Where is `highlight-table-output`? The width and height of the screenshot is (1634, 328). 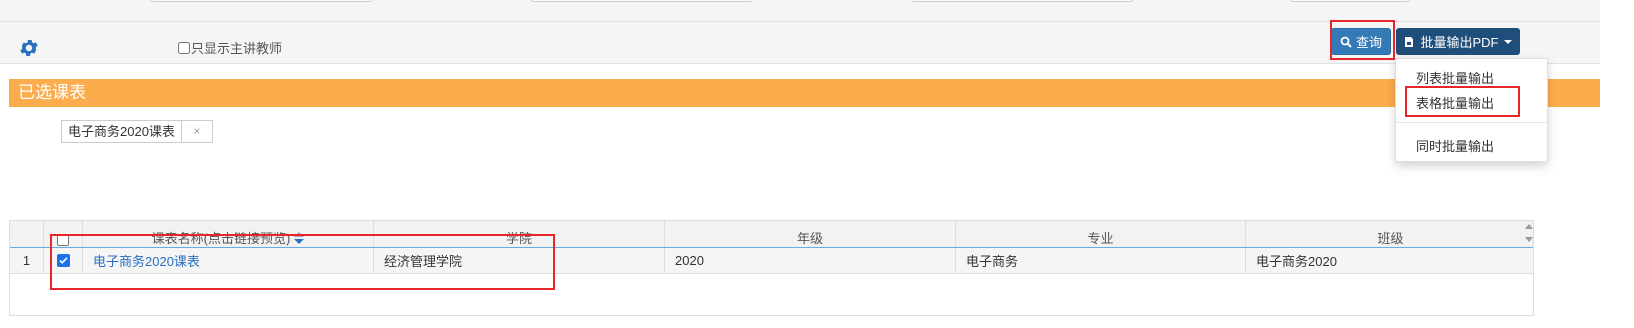
highlight-table-output is located at coordinates (1462, 101).